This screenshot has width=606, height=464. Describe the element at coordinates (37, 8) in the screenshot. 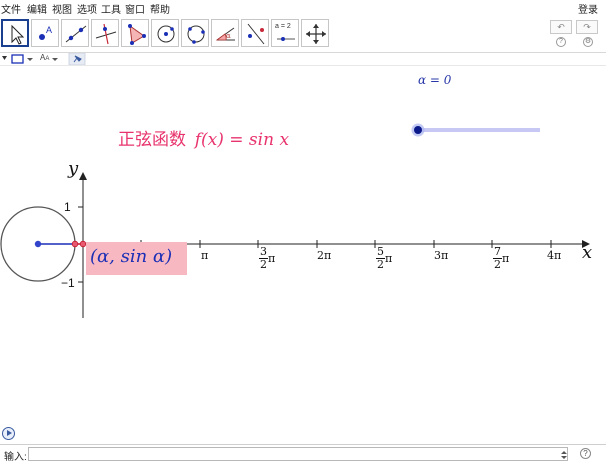

I see `menu-edit: 编辑` at that location.